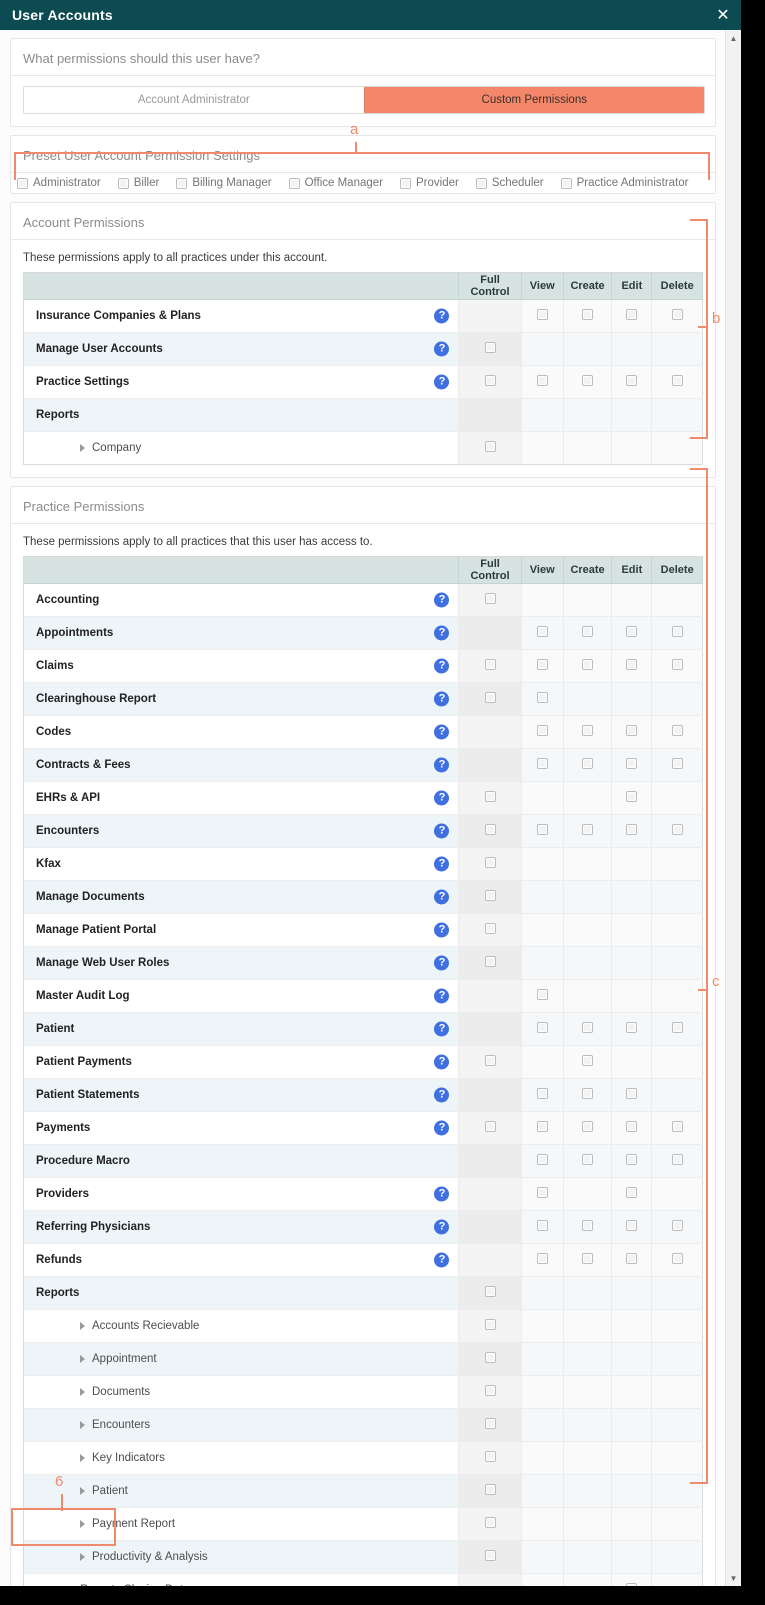  What do you see at coordinates (733, 808) in the screenshot?
I see `vertical-scrollbar: ▲ ▼` at bounding box center [733, 808].